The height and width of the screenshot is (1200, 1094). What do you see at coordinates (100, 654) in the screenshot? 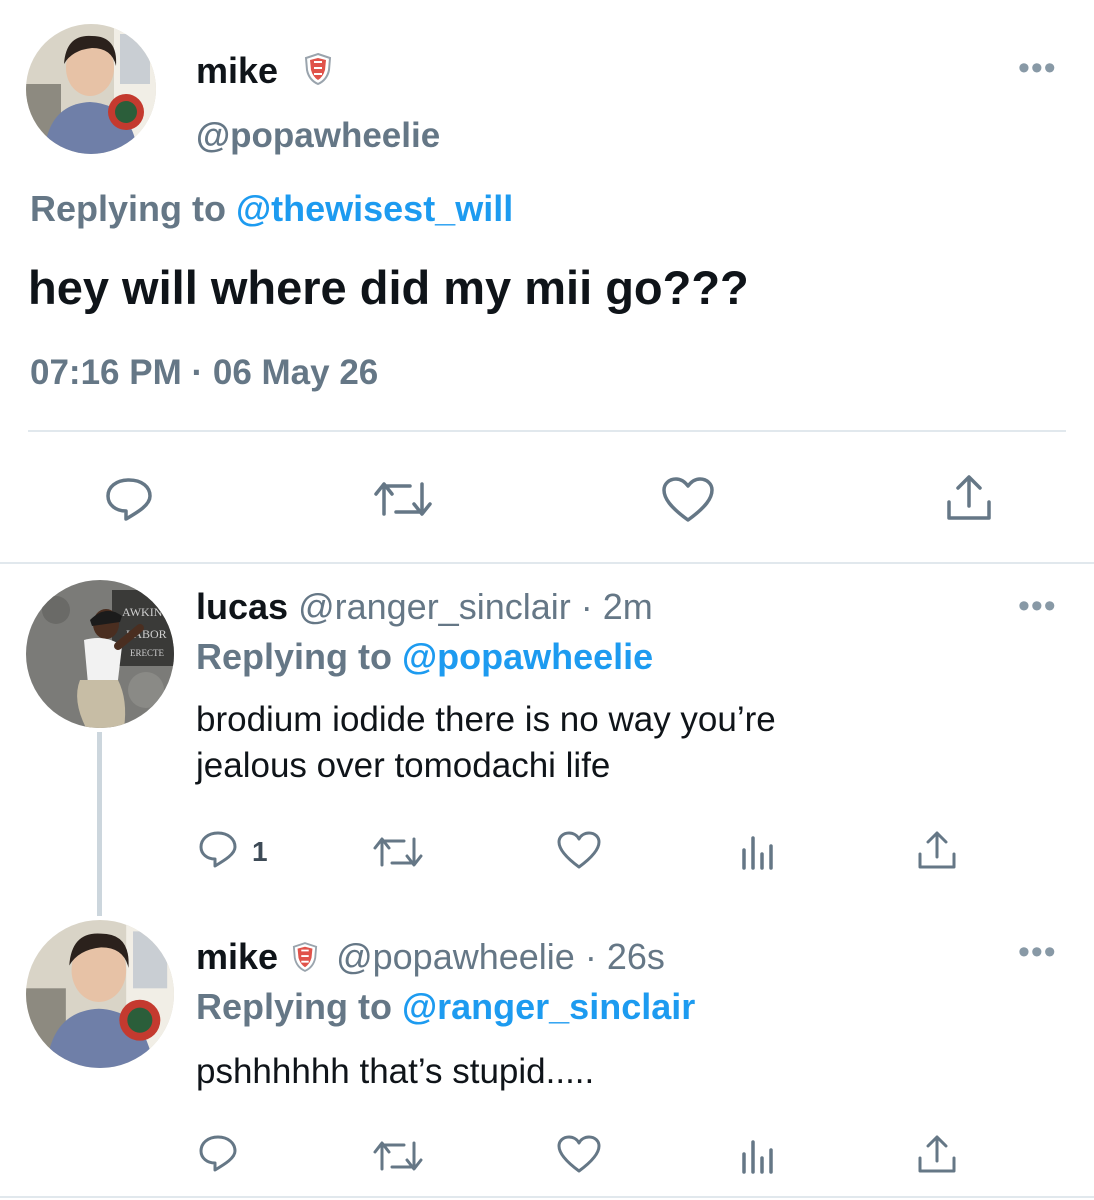
I see `avatar: AWKINS LABOR ERECTE` at bounding box center [100, 654].